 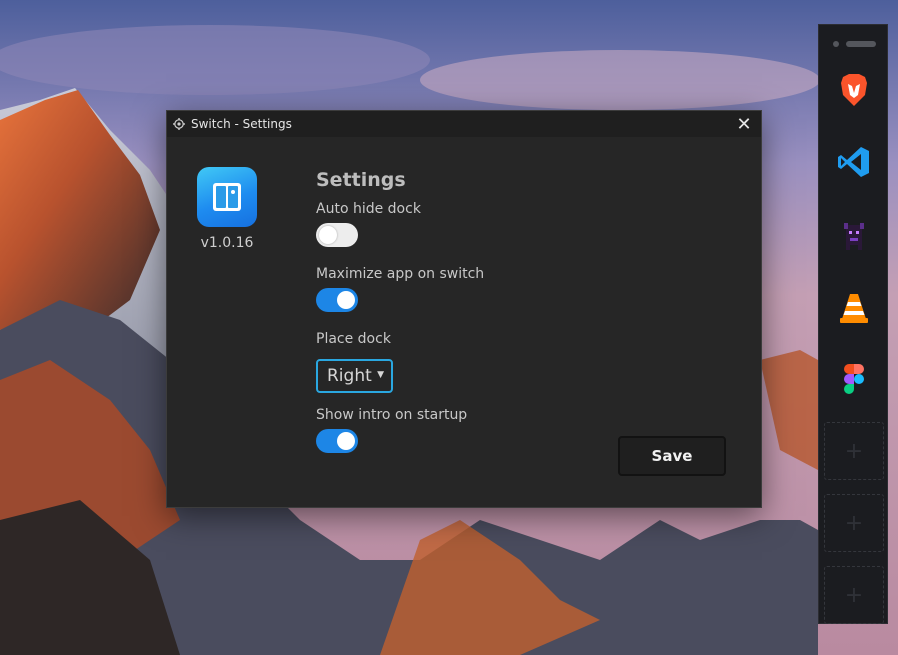 I want to click on show-intro-label: Show intro on startup, so click(x=392, y=415).